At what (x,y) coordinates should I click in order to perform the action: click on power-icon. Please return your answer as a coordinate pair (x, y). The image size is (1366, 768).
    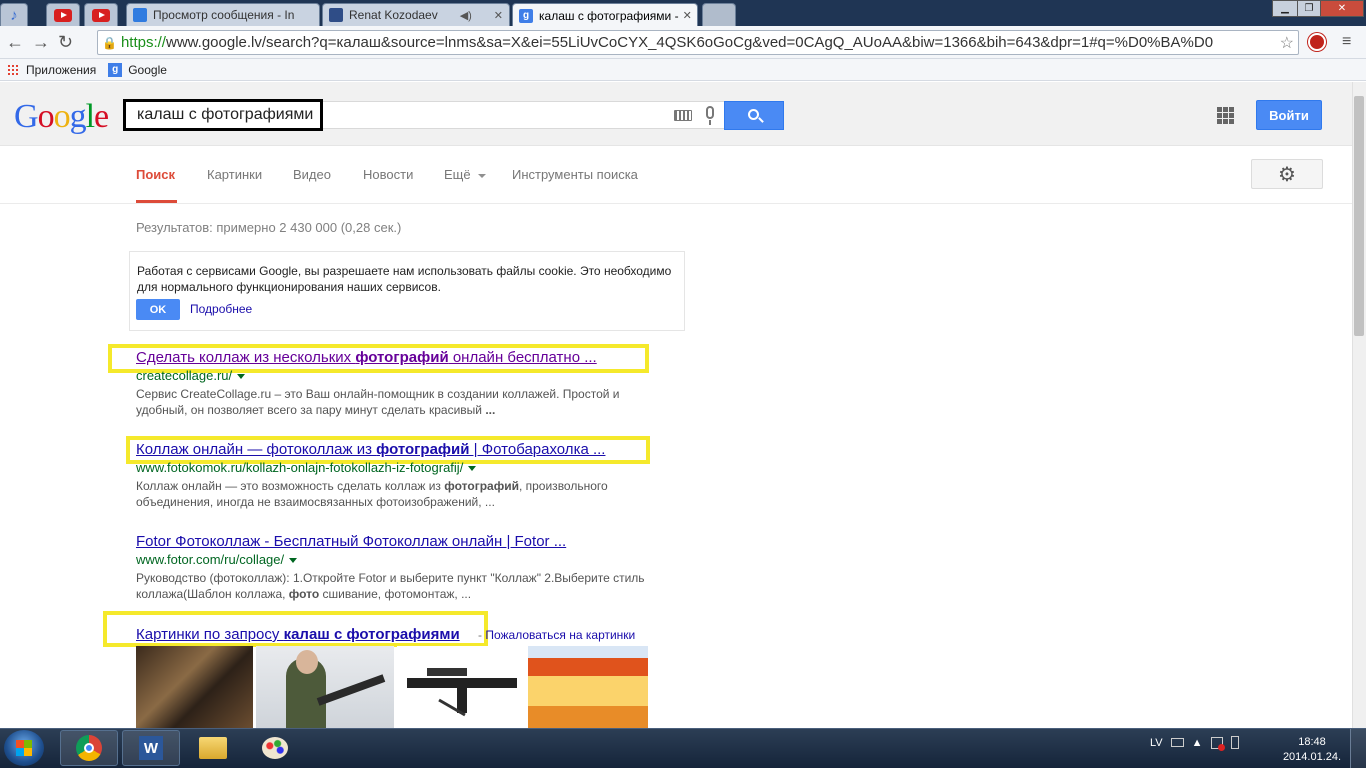
    Looking at the image, I should click on (1234, 742).